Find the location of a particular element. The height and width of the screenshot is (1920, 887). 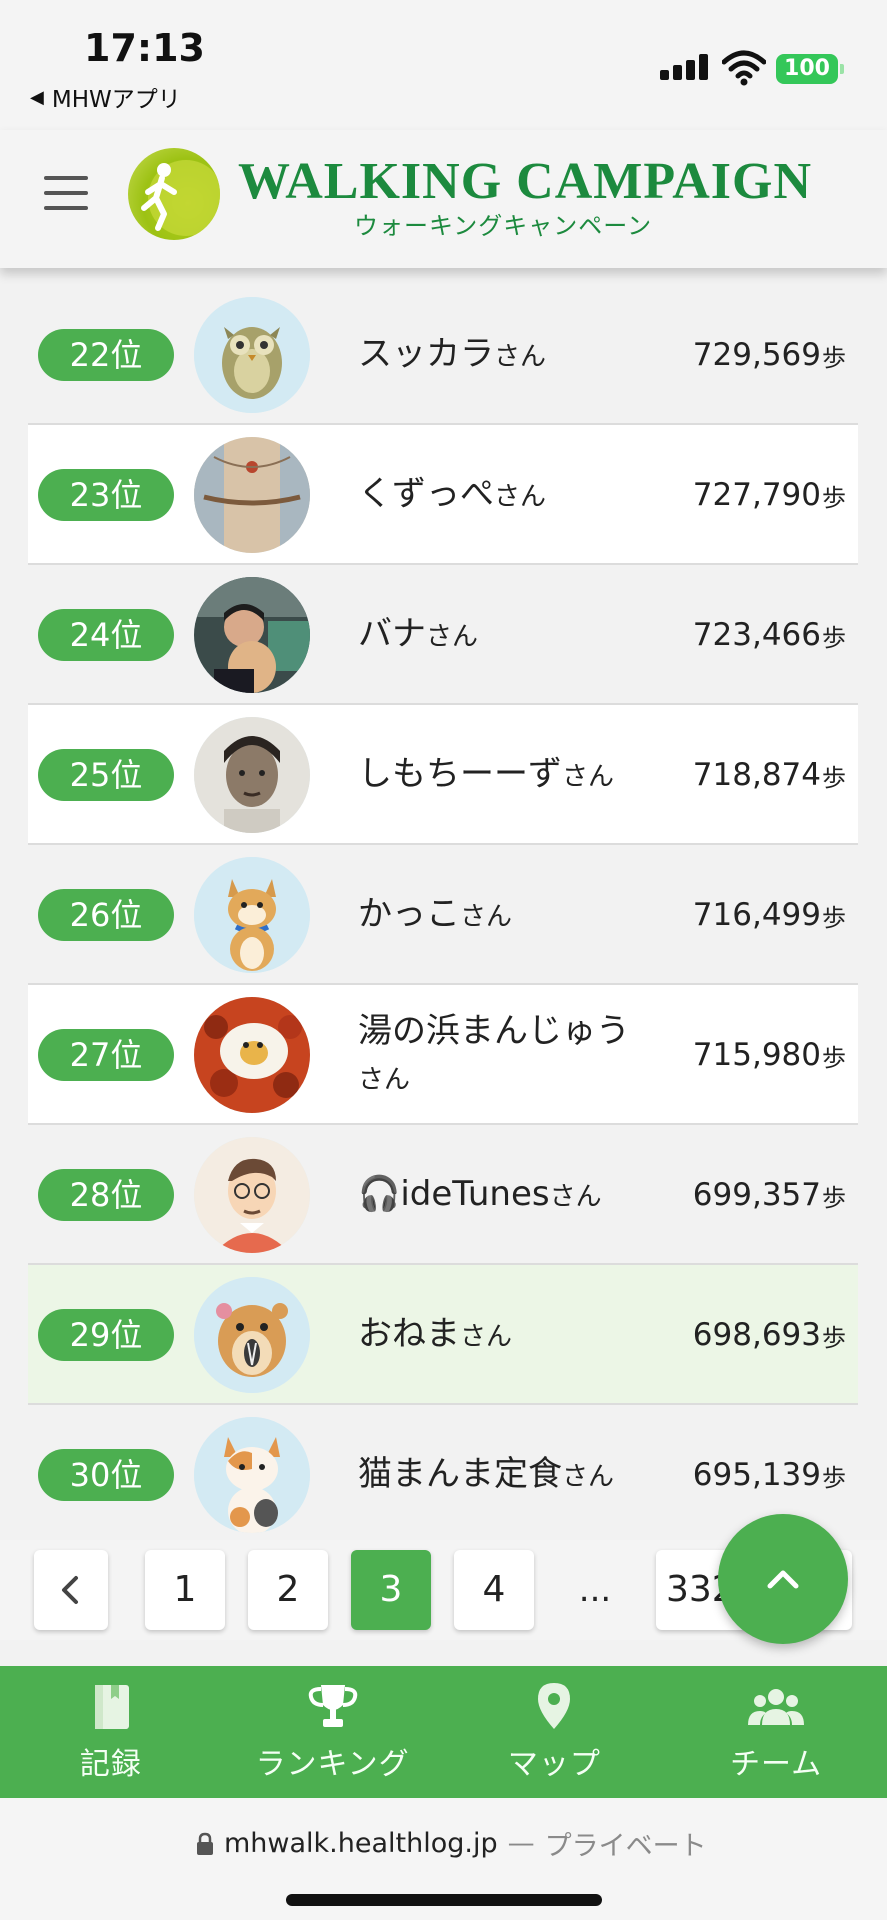

walker-logo-icon is located at coordinates (174, 194).